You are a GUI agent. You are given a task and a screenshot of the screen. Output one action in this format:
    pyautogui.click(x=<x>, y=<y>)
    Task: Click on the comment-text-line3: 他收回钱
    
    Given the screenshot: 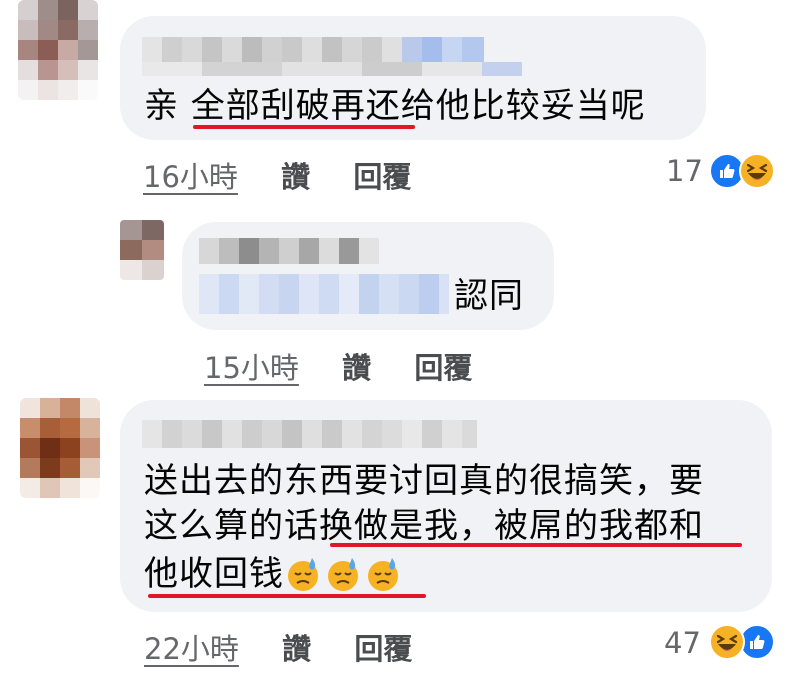 What is the action you would take?
    pyautogui.click(x=274, y=574)
    